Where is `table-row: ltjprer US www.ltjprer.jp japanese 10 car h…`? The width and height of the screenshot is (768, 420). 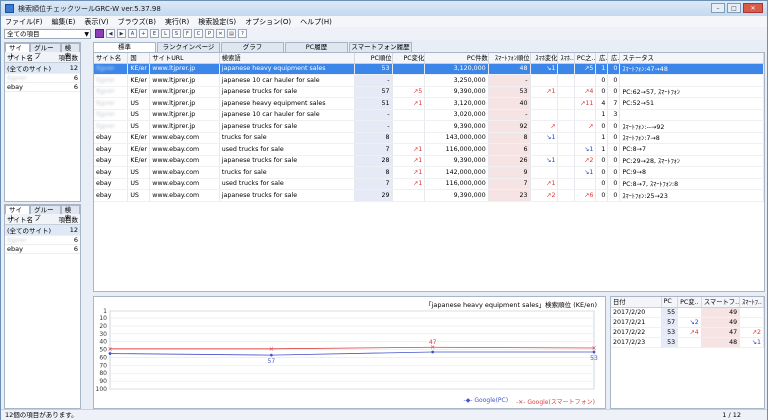 table-row: ltjprer US www.ltjprer.jp japanese 10 car h… is located at coordinates (429, 115).